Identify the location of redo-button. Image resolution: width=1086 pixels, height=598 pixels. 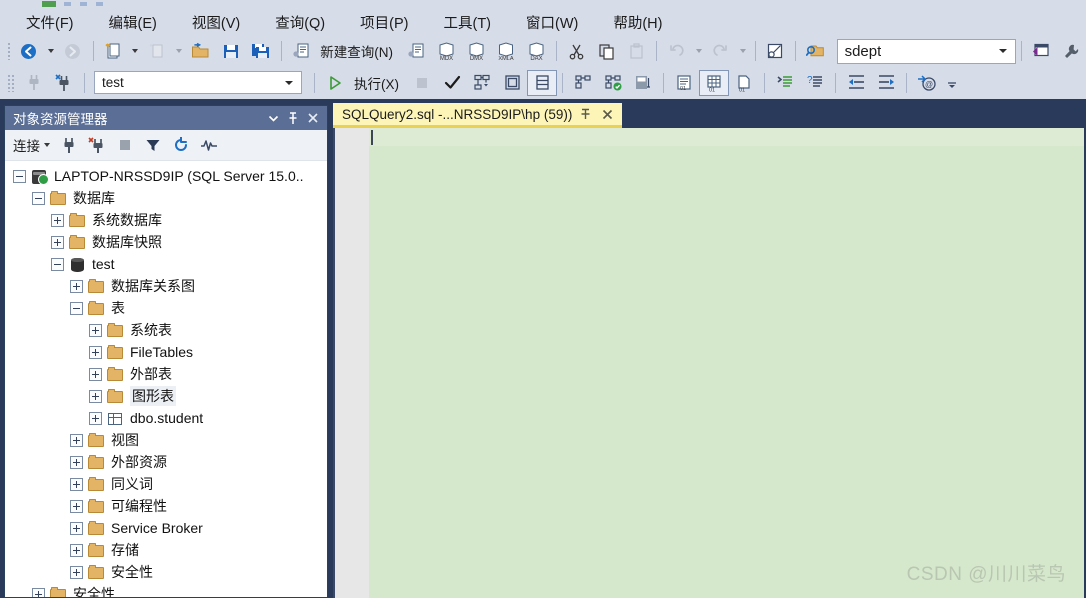
(721, 51).